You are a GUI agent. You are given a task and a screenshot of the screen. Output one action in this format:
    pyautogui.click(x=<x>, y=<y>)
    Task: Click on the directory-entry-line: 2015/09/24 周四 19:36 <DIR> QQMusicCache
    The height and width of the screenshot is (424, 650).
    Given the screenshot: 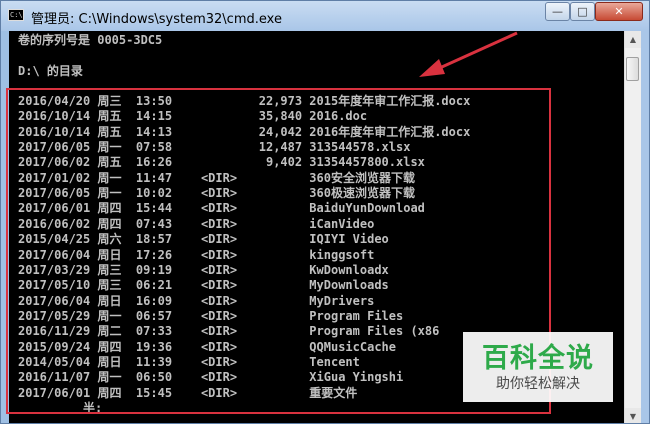 What is the action you would take?
    pyautogui.click(x=207, y=346)
    